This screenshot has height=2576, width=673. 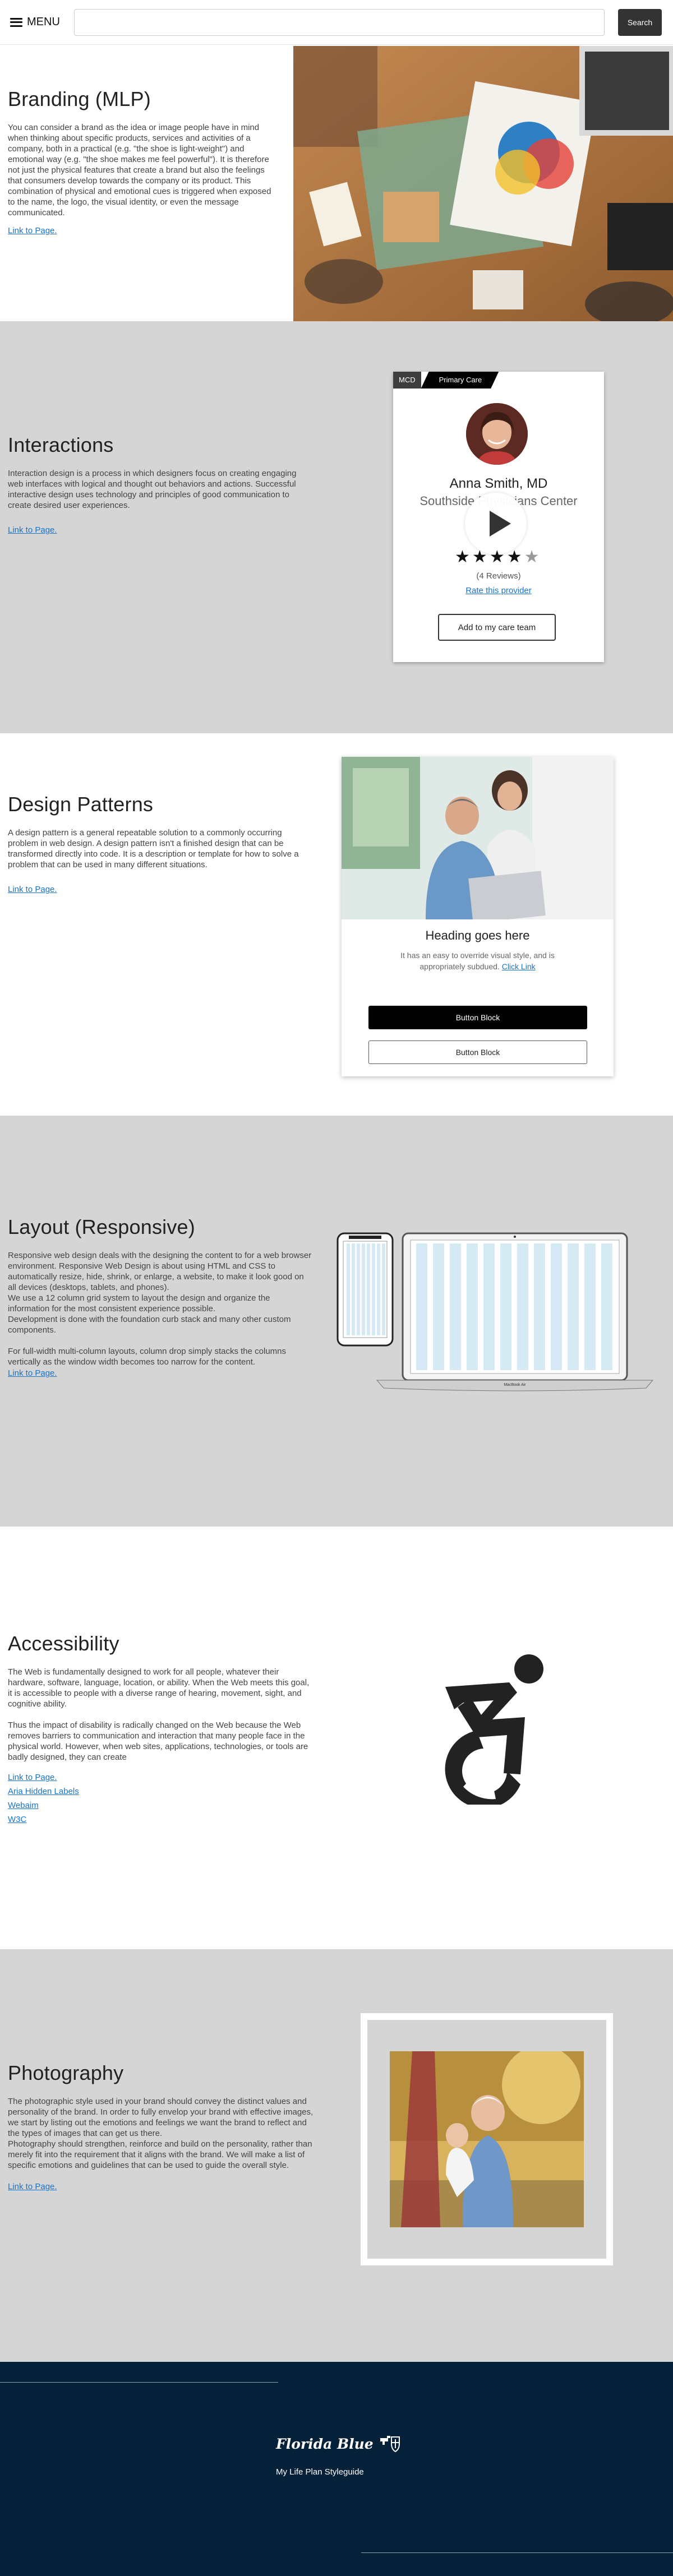 I want to click on branding-photo-art, so click(x=483, y=183).